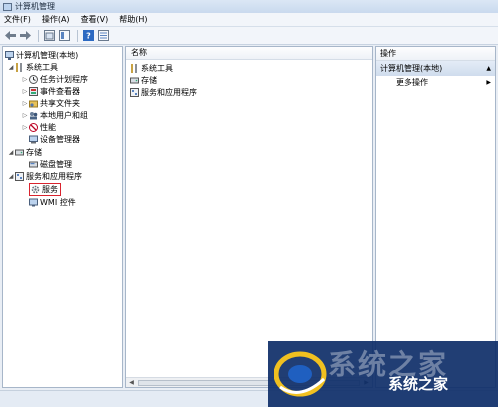 This screenshot has height=407, width=498. Describe the element at coordinates (418, 384) in the screenshot. I see `watermark-text: 系统之家` at that location.